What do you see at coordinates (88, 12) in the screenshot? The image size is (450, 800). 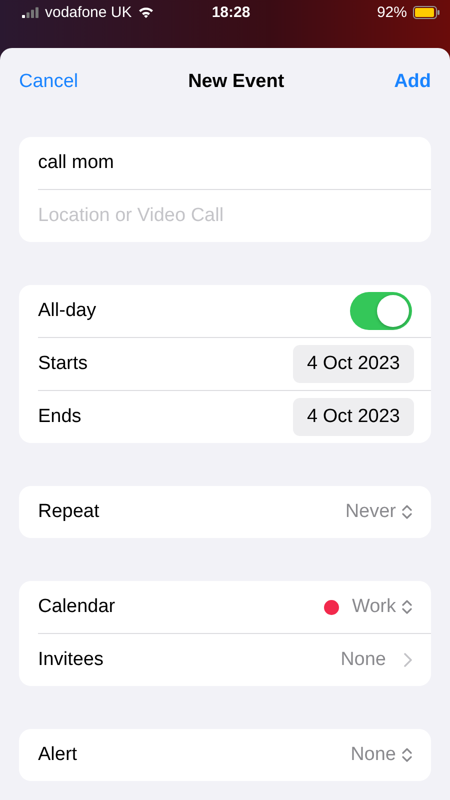 I see `carrier-name: vodafone UK` at bounding box center [88, 12].